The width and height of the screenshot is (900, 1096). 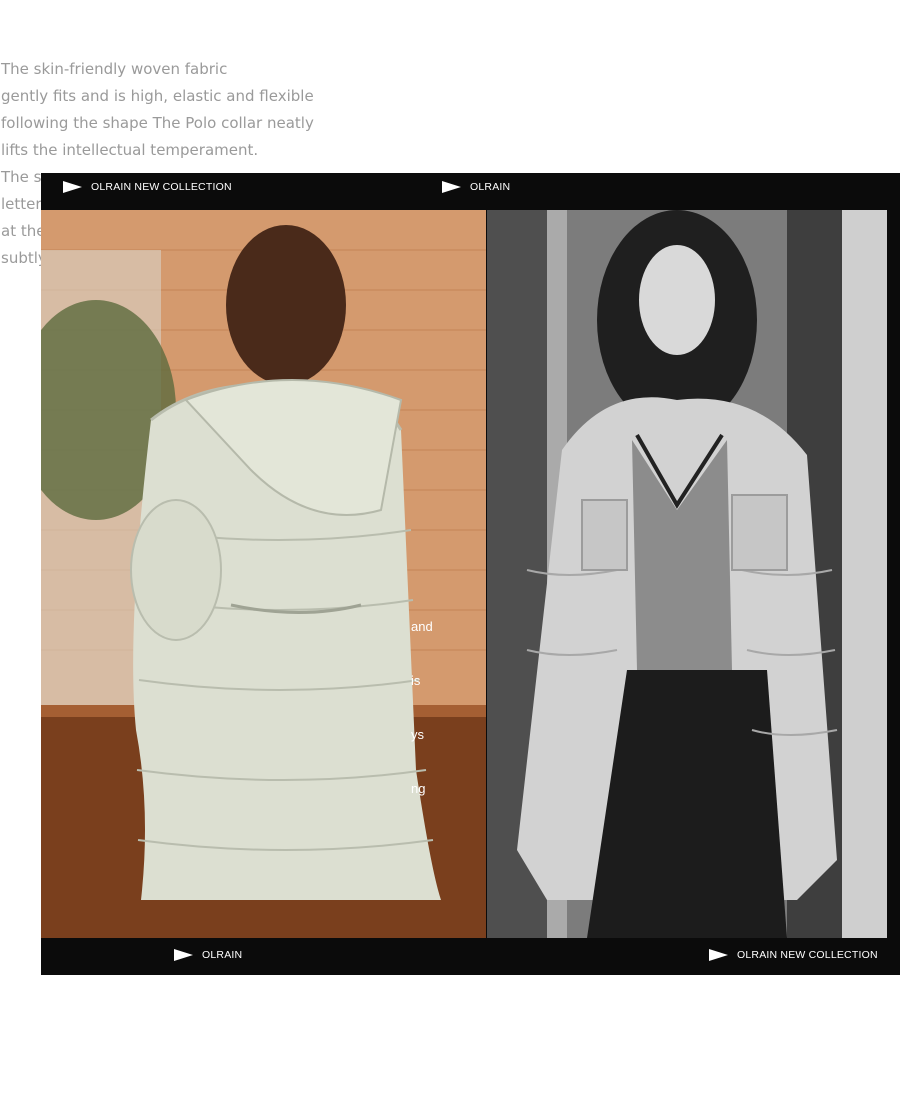 I want to click on intro-line: The skin-friendly woven fabric, so click(x=114, y=69).